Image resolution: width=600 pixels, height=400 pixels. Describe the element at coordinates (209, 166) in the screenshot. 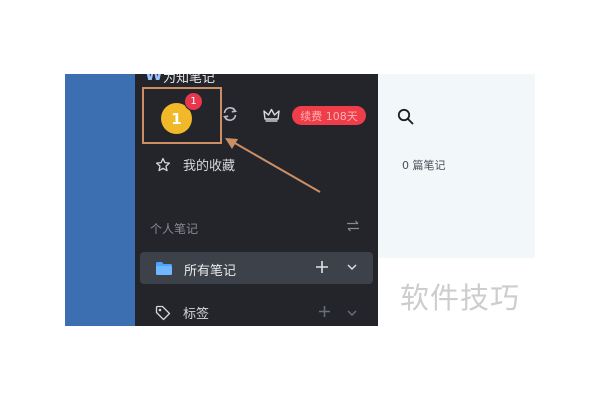

I see `favorites-label: 我的收藏` at that location.